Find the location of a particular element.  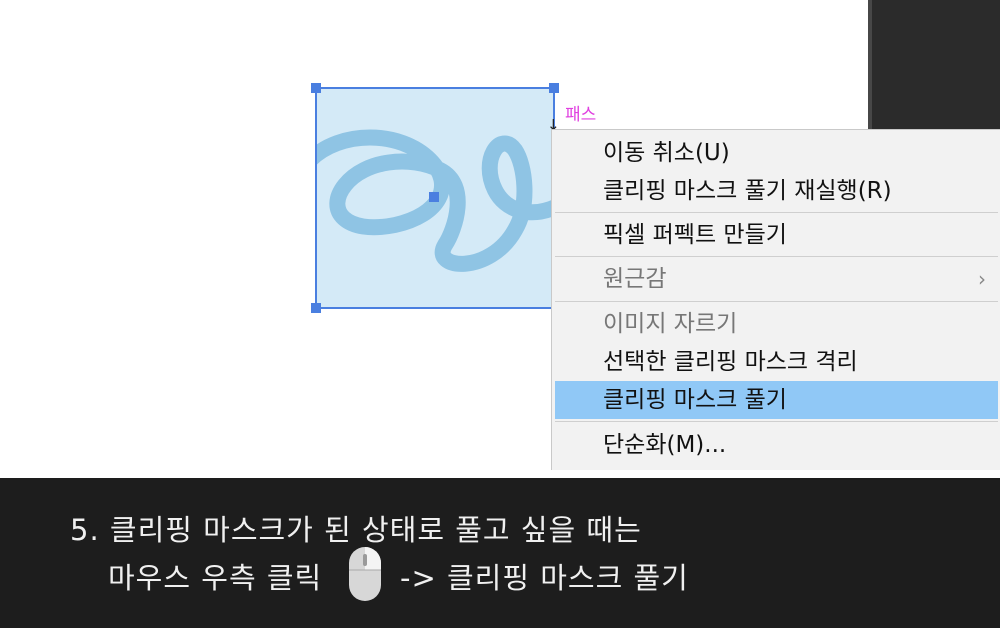

center-point is located at coordinates (434, 197).